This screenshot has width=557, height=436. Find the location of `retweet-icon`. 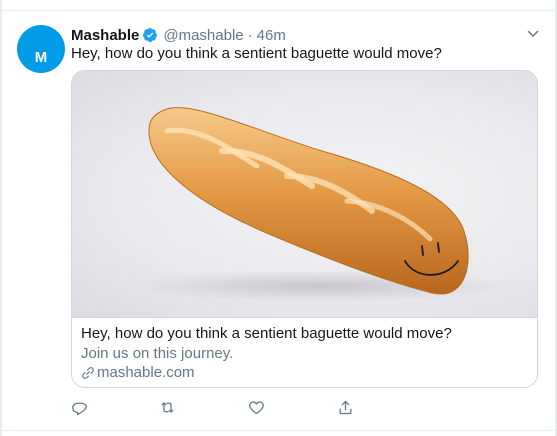

retweet-icon is located at coordinates (167, 407).